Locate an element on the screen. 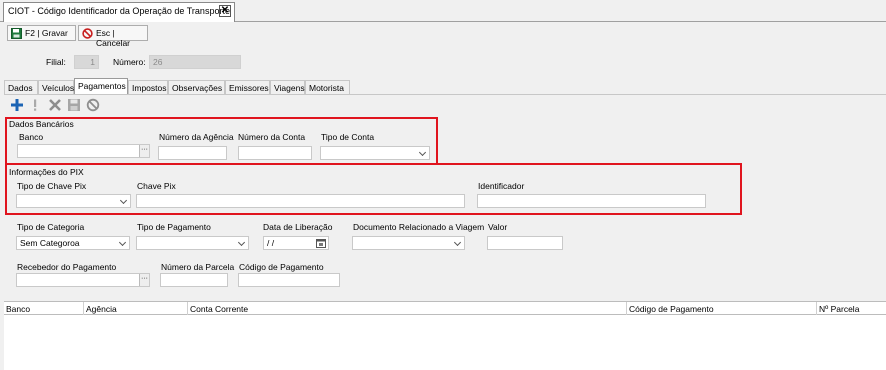 The height and width of the screenshot is (370, 886). add-icon is located at coordinates (17, 105).